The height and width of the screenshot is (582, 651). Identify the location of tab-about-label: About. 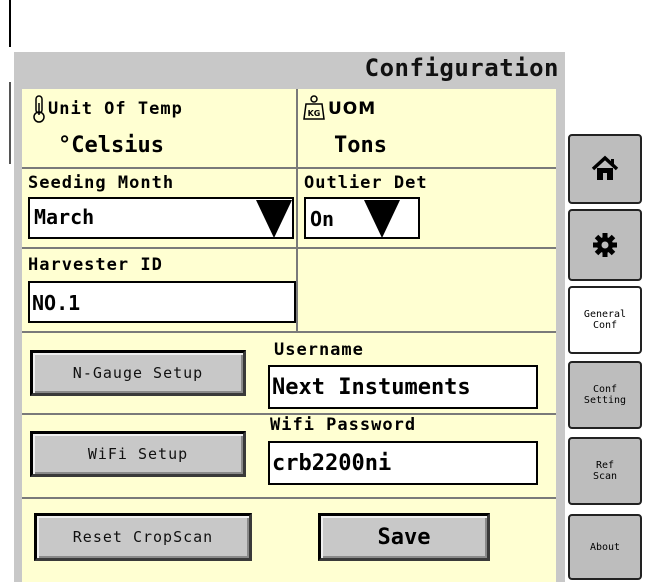
(605, 547).